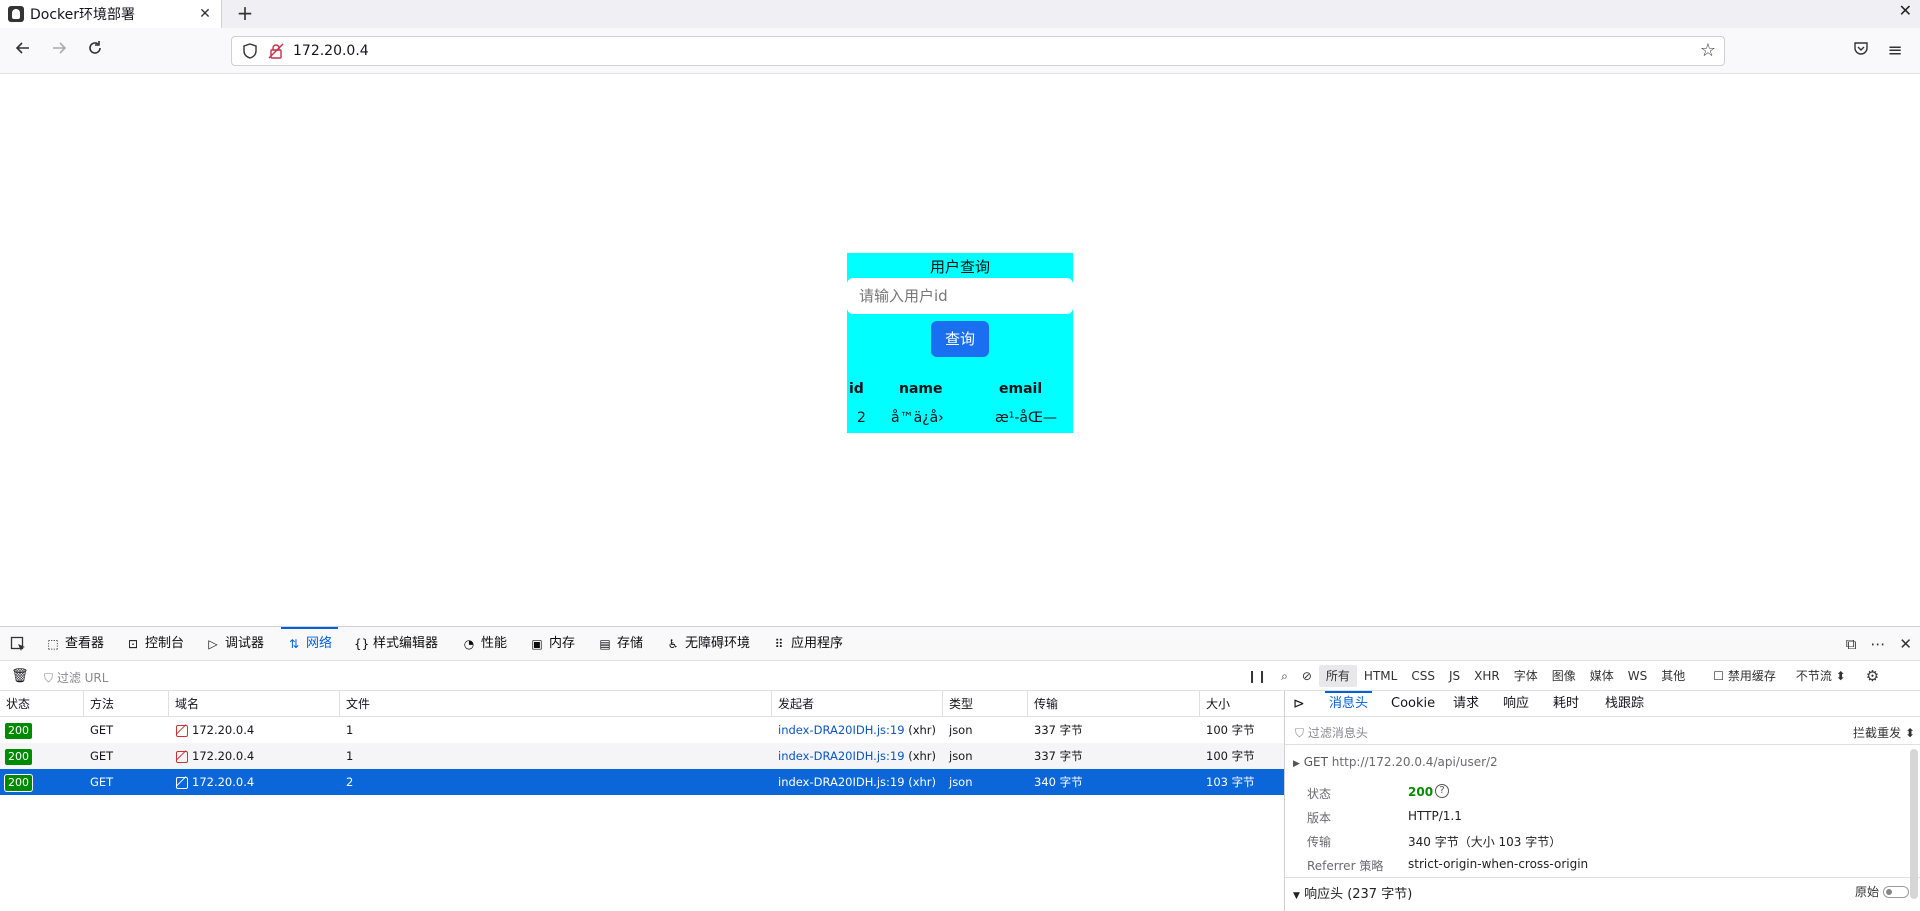 The image size is (1920, 911). I want to click on request-method: GET, so click(102, 782).